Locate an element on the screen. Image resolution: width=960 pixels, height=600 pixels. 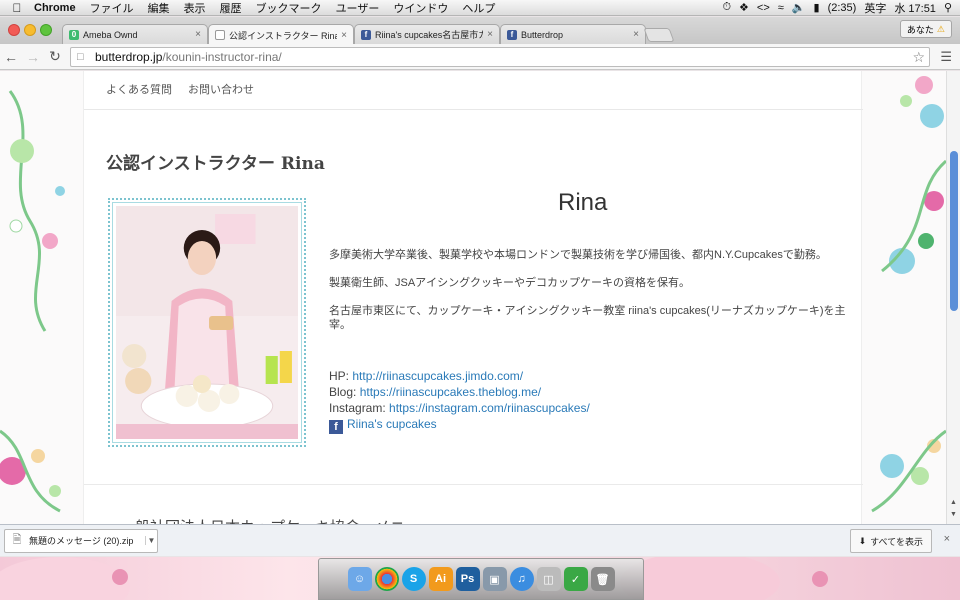
bio-paragraph: 製菓衛生師、JSAアイシングクッキーやデコカップケーキの資格を保有。 is located at coordinates (509, 283).